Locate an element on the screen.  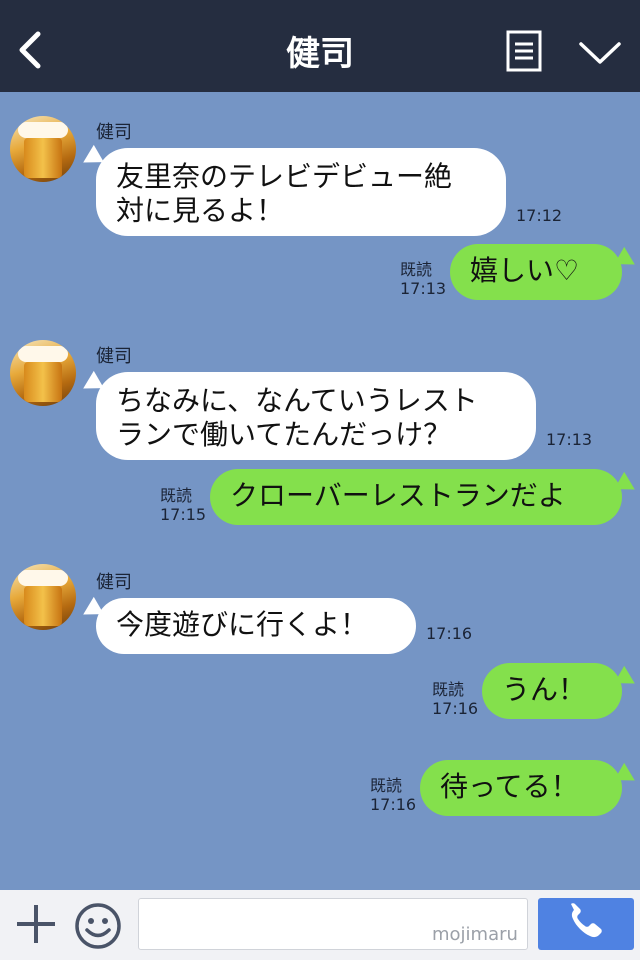
input-bar: mojimaru is located at coordinates (320, 925).